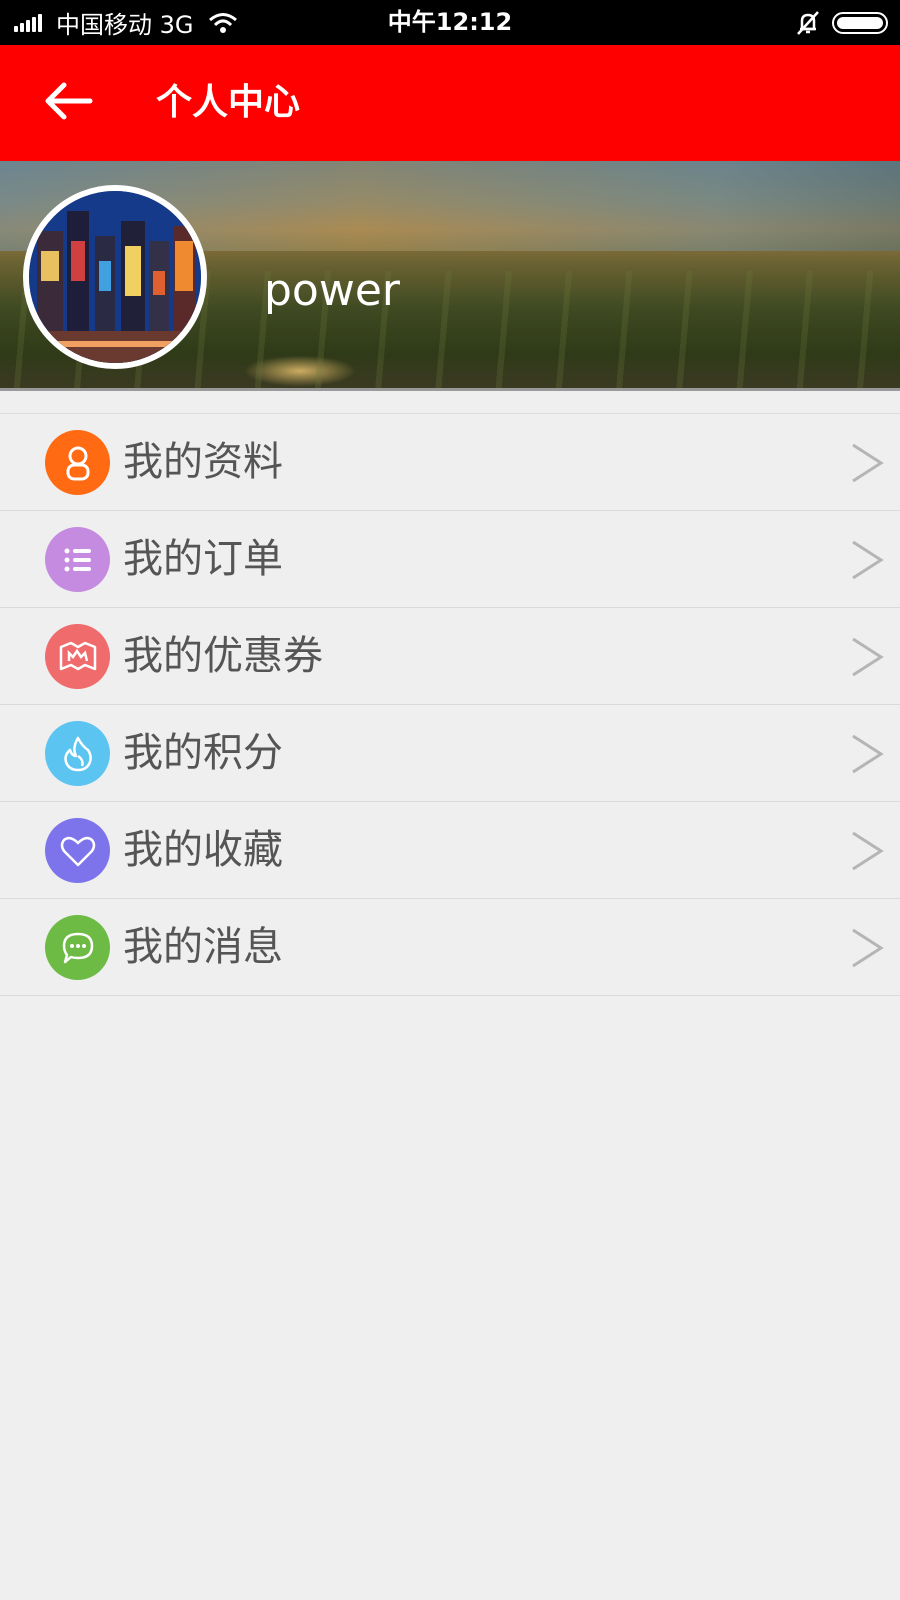 This screenshot has width=900, height=1600. Describe the element at coordinates (77, 559) in the screenshot. I see `list-icon` at that location.